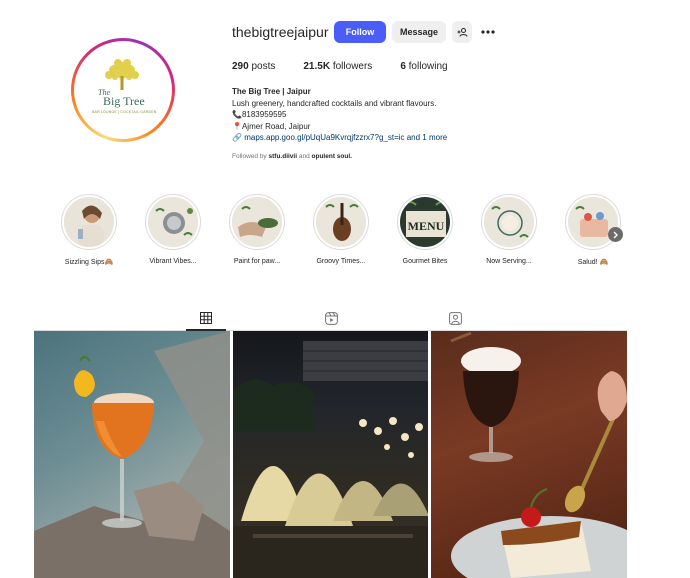 The width and height of the screenshot is (690, 578). What do you see at coordinates (426, 226) in the screenshot?
I see `menu-board-text: MENU` at bounding box center [426, 226].